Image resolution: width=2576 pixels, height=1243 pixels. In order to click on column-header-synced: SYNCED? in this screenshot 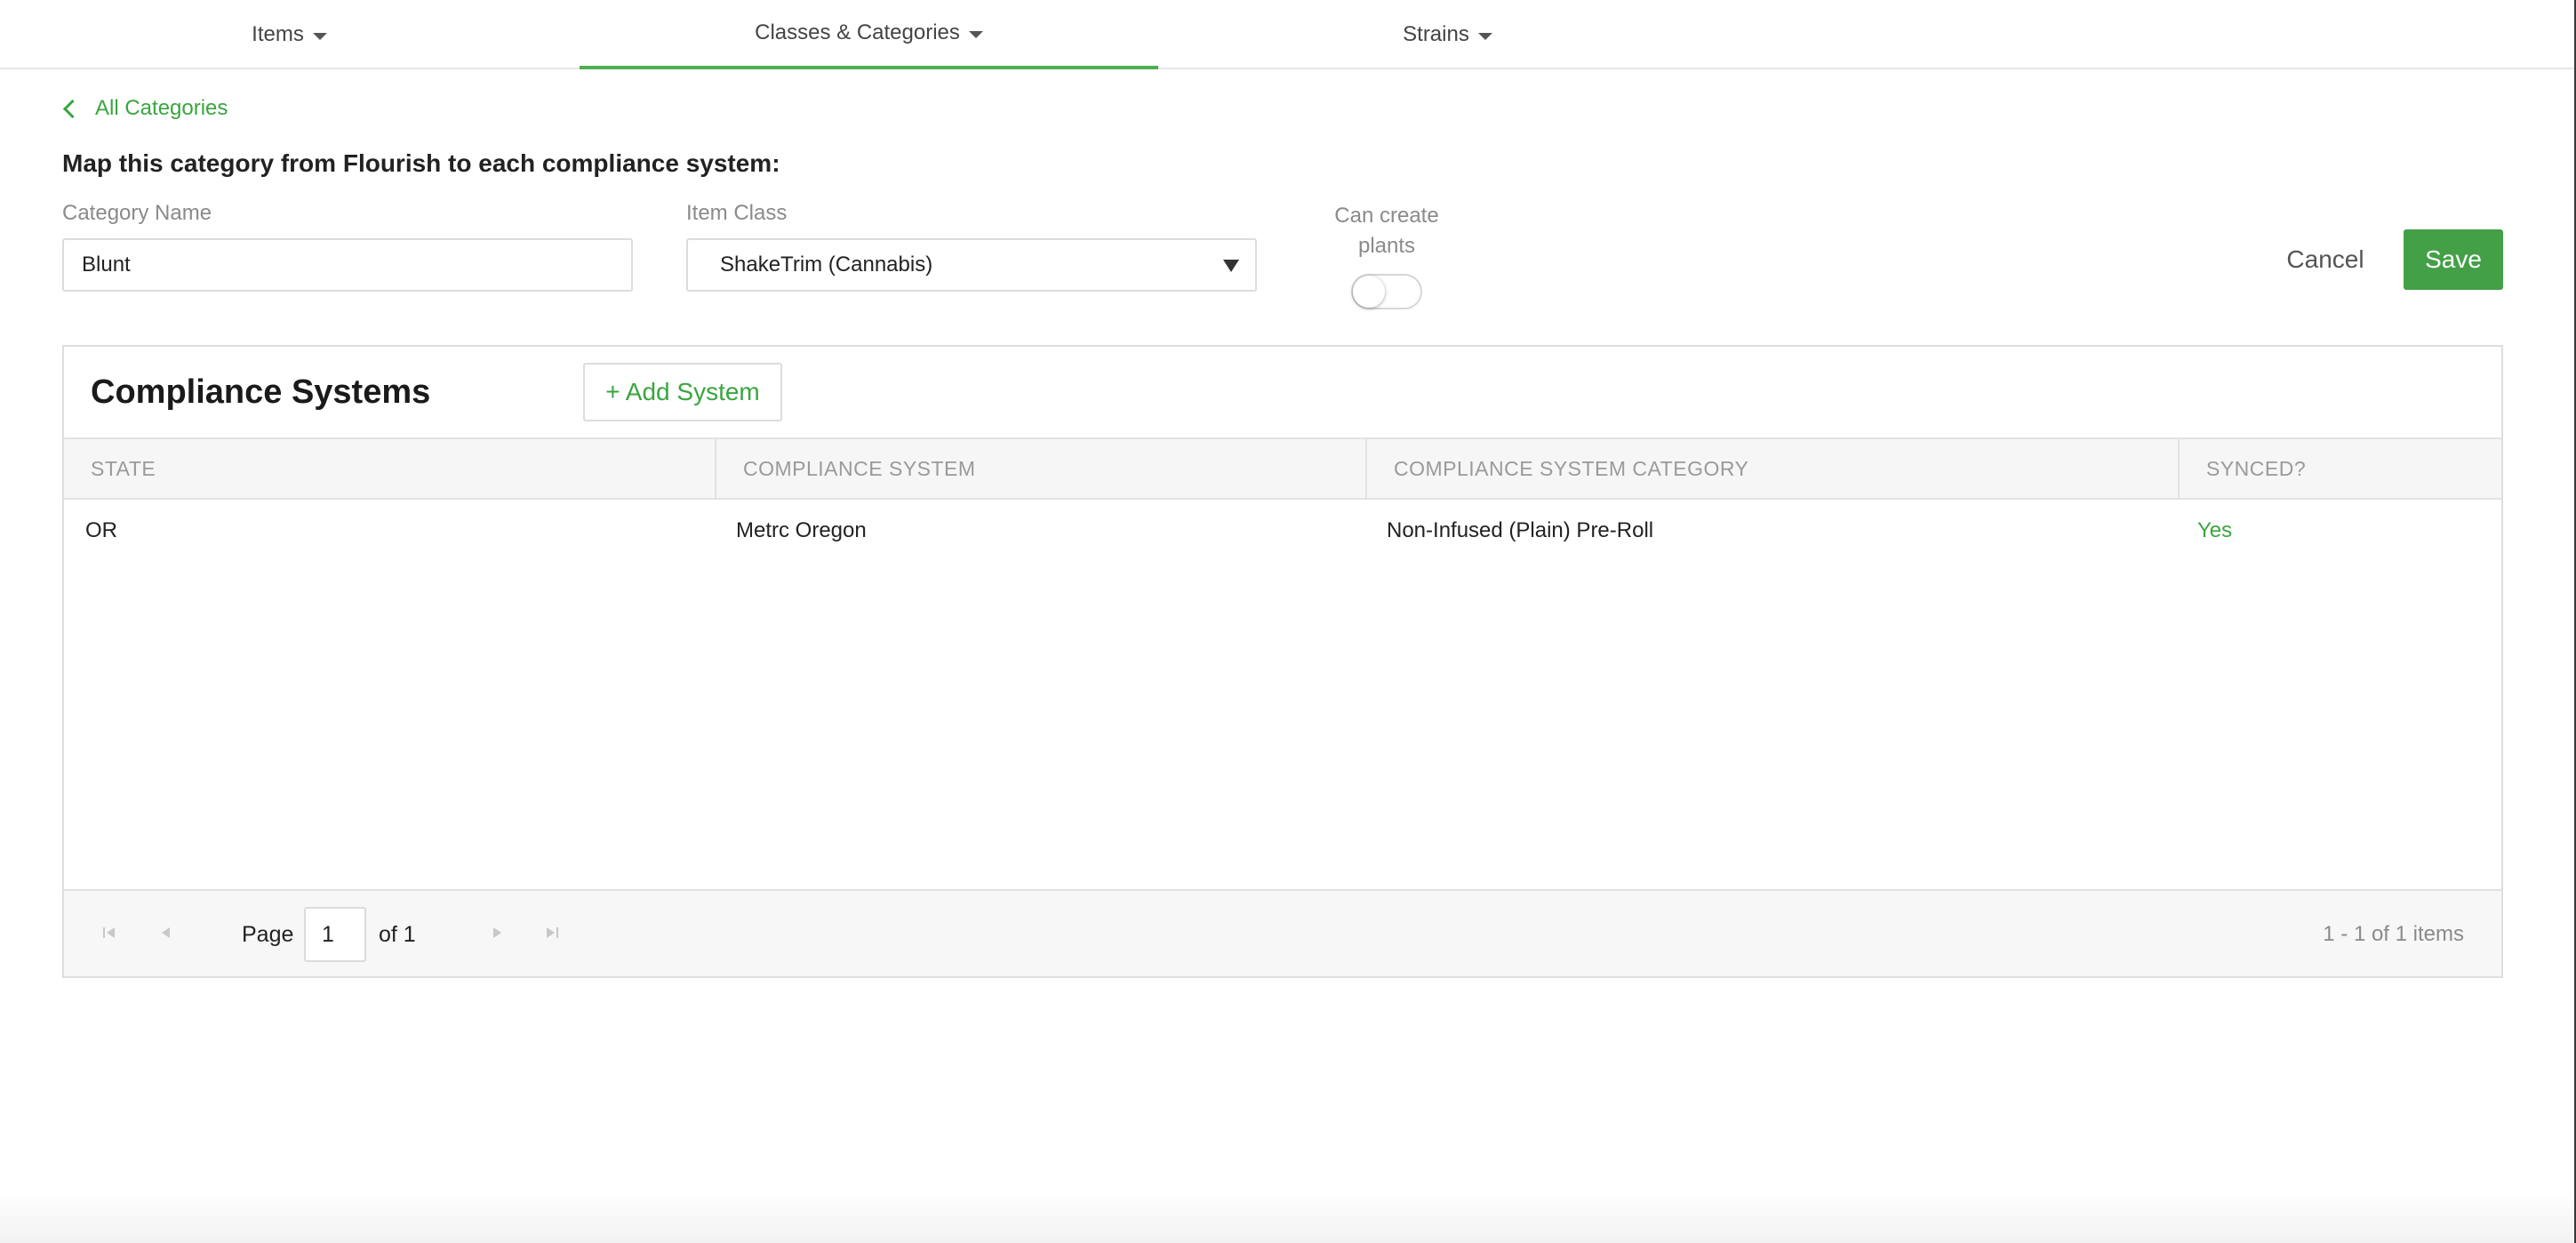, I will do `click(2339, 469)`.